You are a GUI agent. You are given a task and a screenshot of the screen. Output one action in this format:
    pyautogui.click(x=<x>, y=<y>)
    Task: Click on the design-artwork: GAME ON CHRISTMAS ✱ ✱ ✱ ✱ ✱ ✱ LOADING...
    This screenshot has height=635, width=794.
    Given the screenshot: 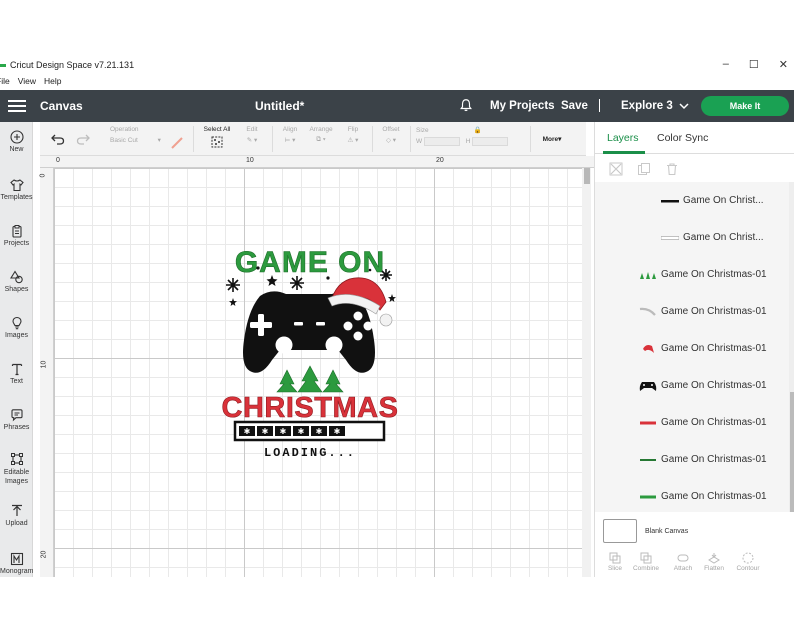 What is the action you would take?
    pyautogui.click(x=310, y=351)
    